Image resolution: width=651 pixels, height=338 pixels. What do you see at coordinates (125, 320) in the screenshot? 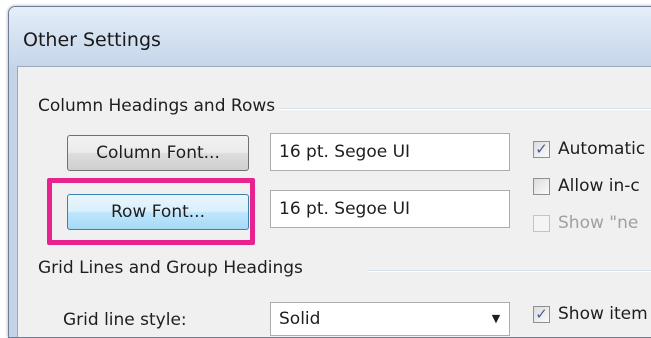
I see `grid-line-style-label: Grid line style:` at bounding box center [125, 320].